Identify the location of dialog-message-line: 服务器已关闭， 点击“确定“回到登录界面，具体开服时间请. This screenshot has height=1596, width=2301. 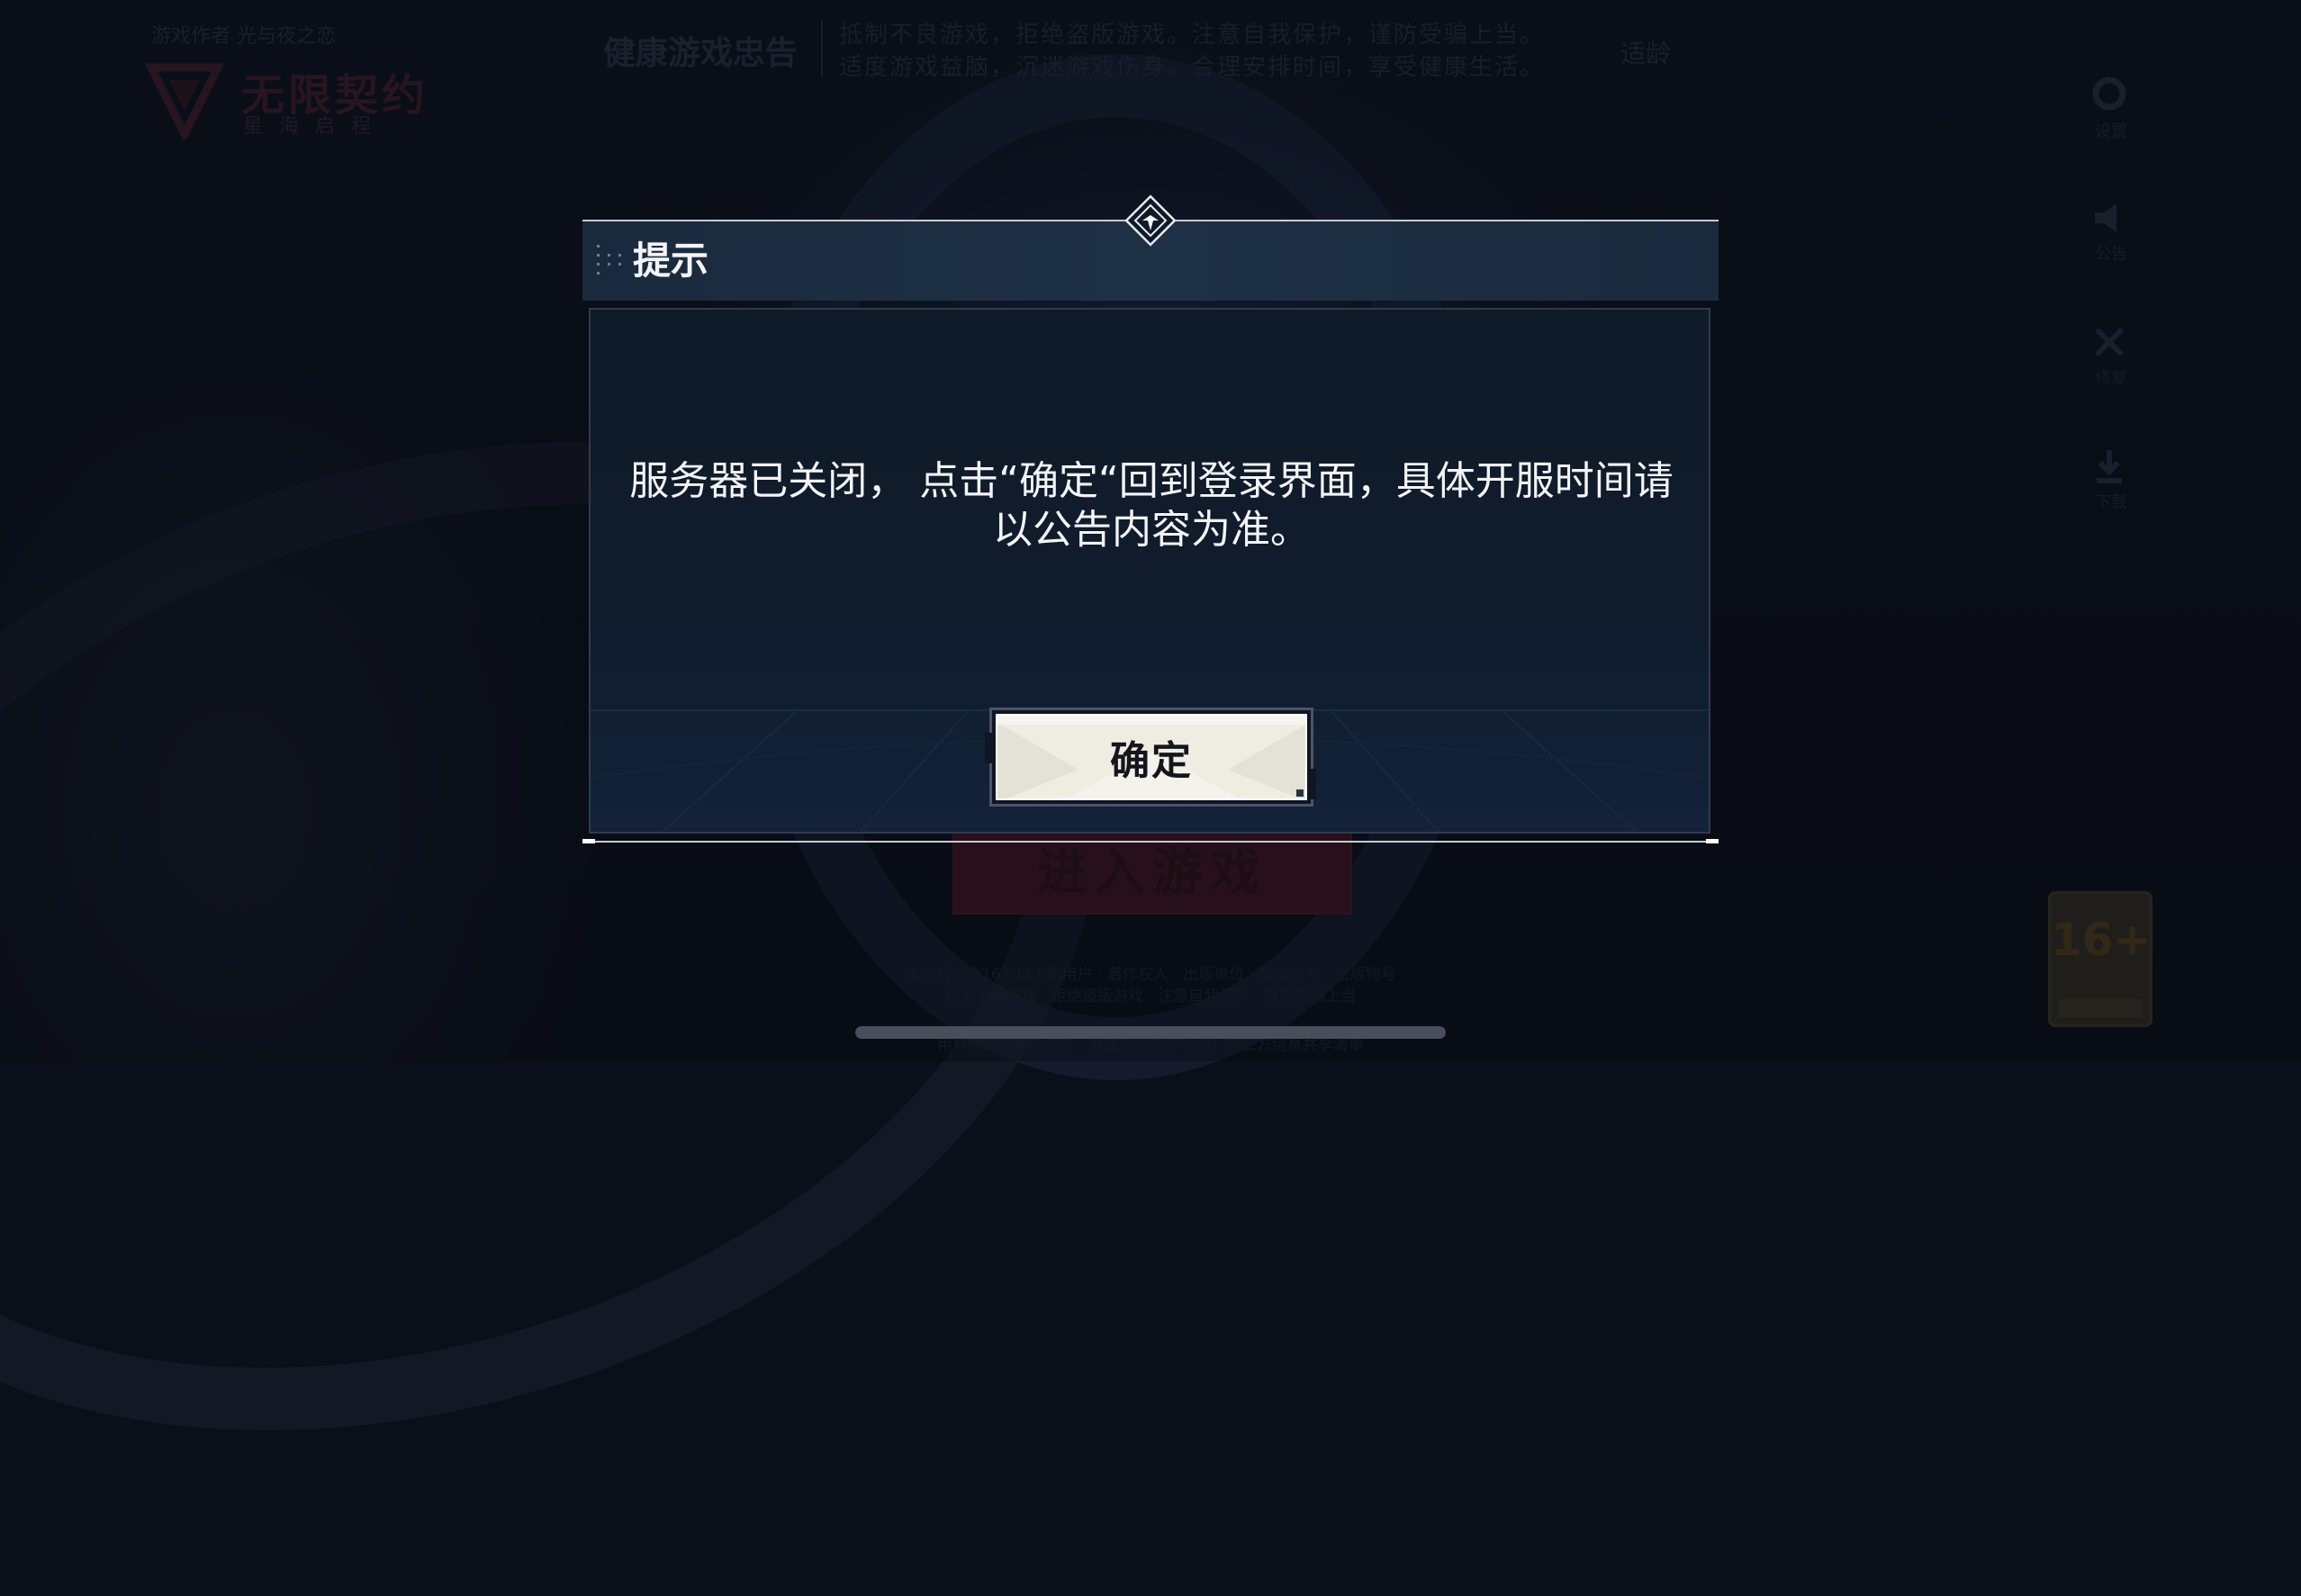
(1151, 481).